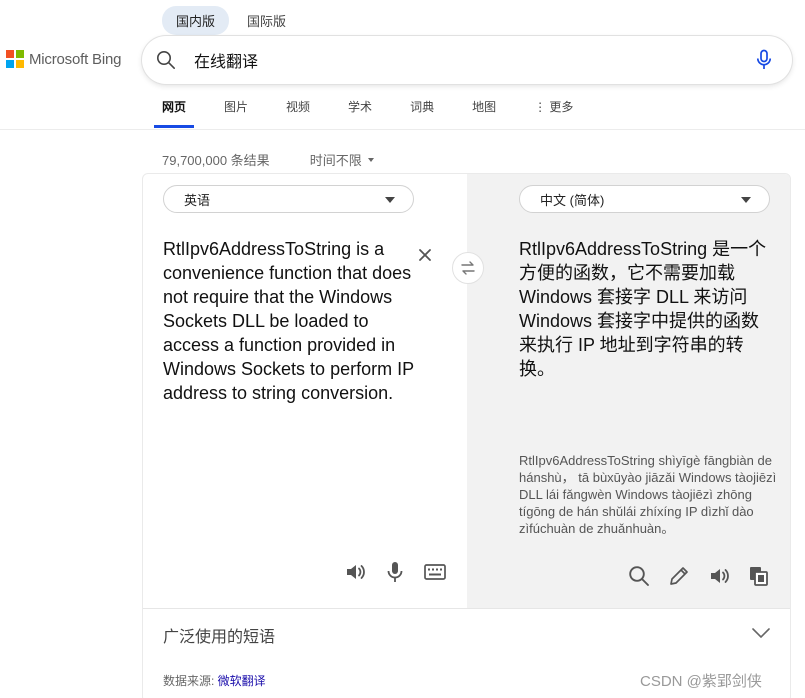  Describe the element at coordinates (335, 160) in the screenshot. I see `time-filter-label: 时间不限` at that location.